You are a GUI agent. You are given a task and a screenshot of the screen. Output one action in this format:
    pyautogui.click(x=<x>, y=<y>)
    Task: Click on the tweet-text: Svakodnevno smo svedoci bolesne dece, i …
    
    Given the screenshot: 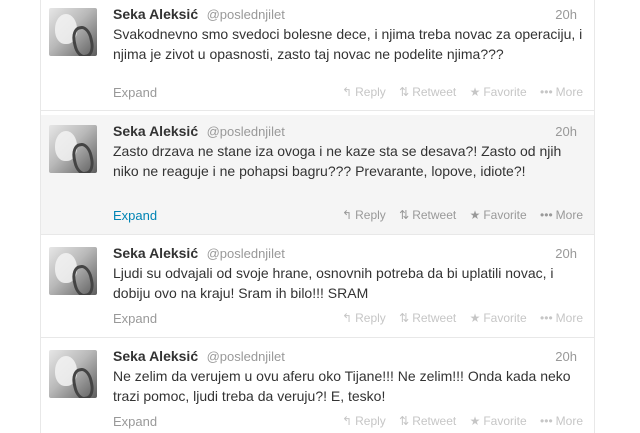 What is the action you would take?
    pyautogui.click(x=348, y=44)
    